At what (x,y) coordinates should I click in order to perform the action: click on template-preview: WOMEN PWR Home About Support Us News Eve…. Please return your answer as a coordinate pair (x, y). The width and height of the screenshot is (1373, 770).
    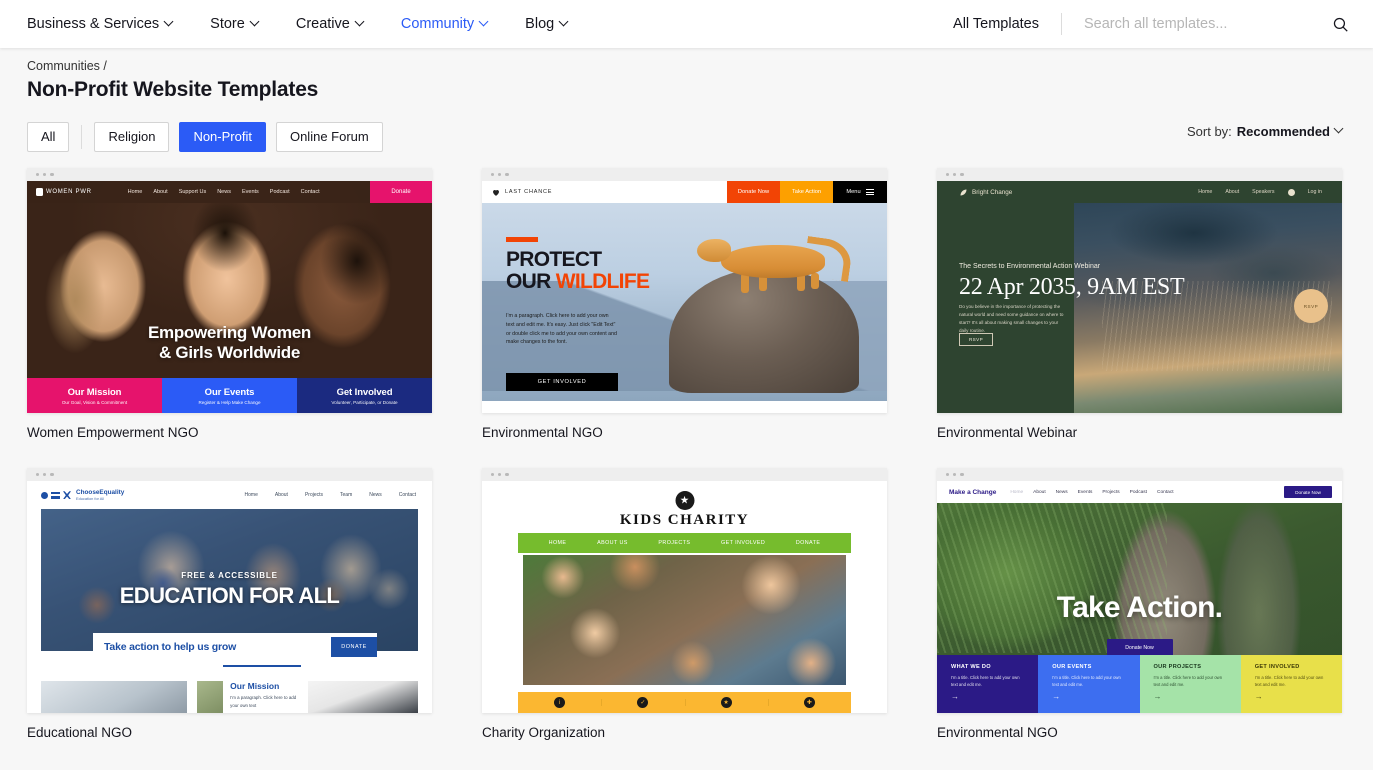
    Looking at the image, I should click on (229, 297).